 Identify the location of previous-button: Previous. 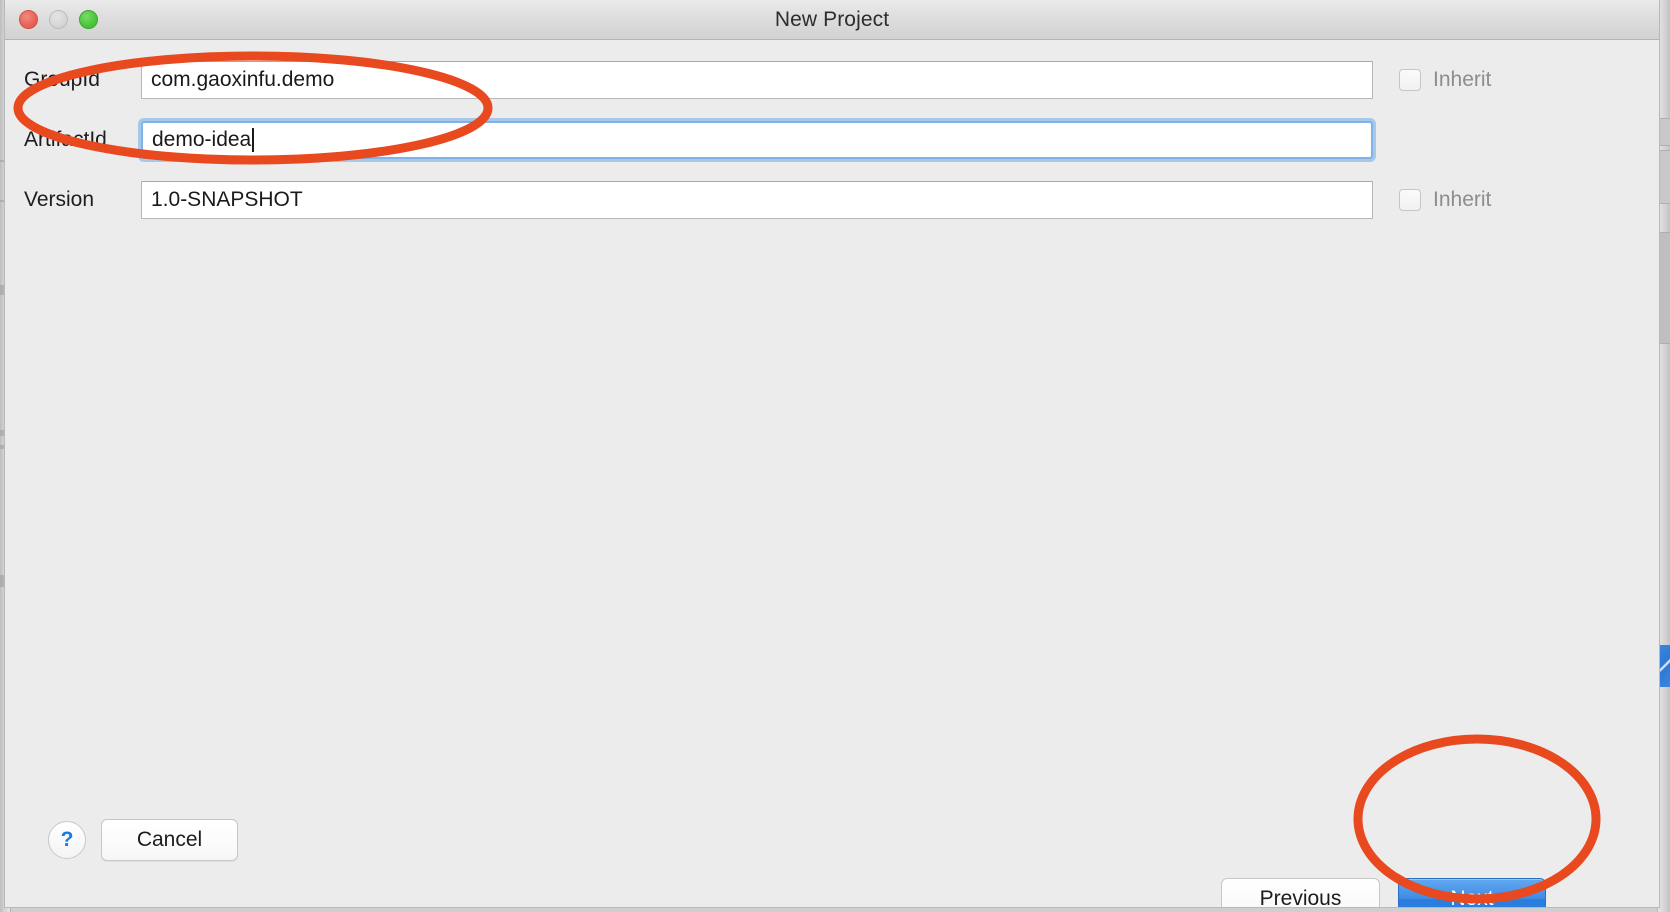
(1300, 893).